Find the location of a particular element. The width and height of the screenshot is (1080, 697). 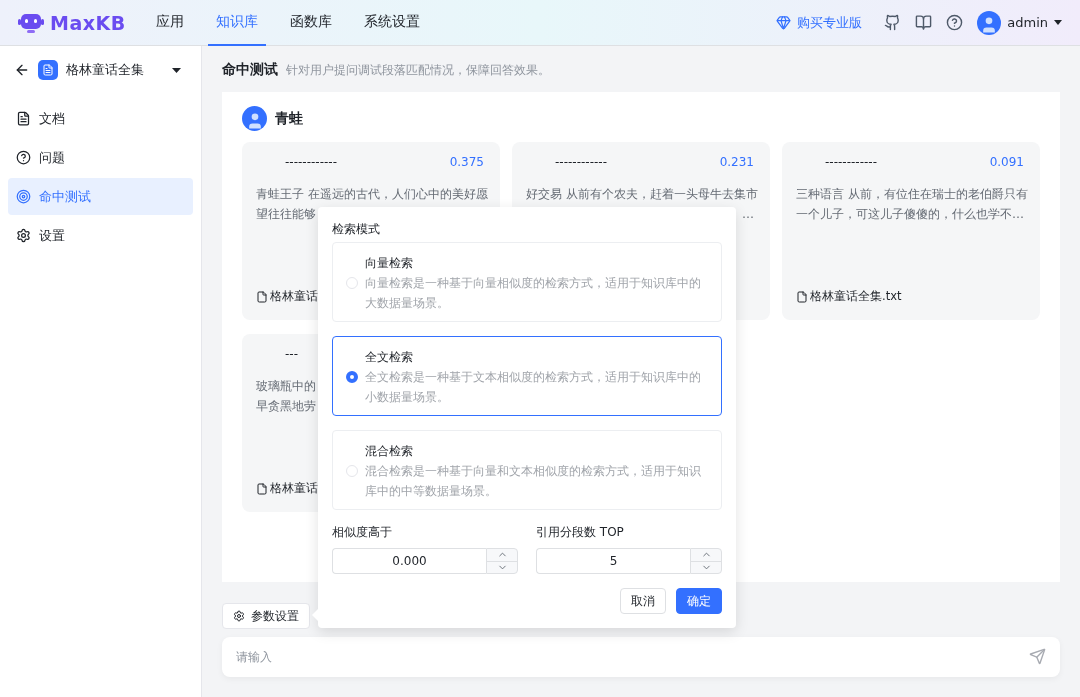

nav-tab: 函数库 is located at coordinates (310, 23).